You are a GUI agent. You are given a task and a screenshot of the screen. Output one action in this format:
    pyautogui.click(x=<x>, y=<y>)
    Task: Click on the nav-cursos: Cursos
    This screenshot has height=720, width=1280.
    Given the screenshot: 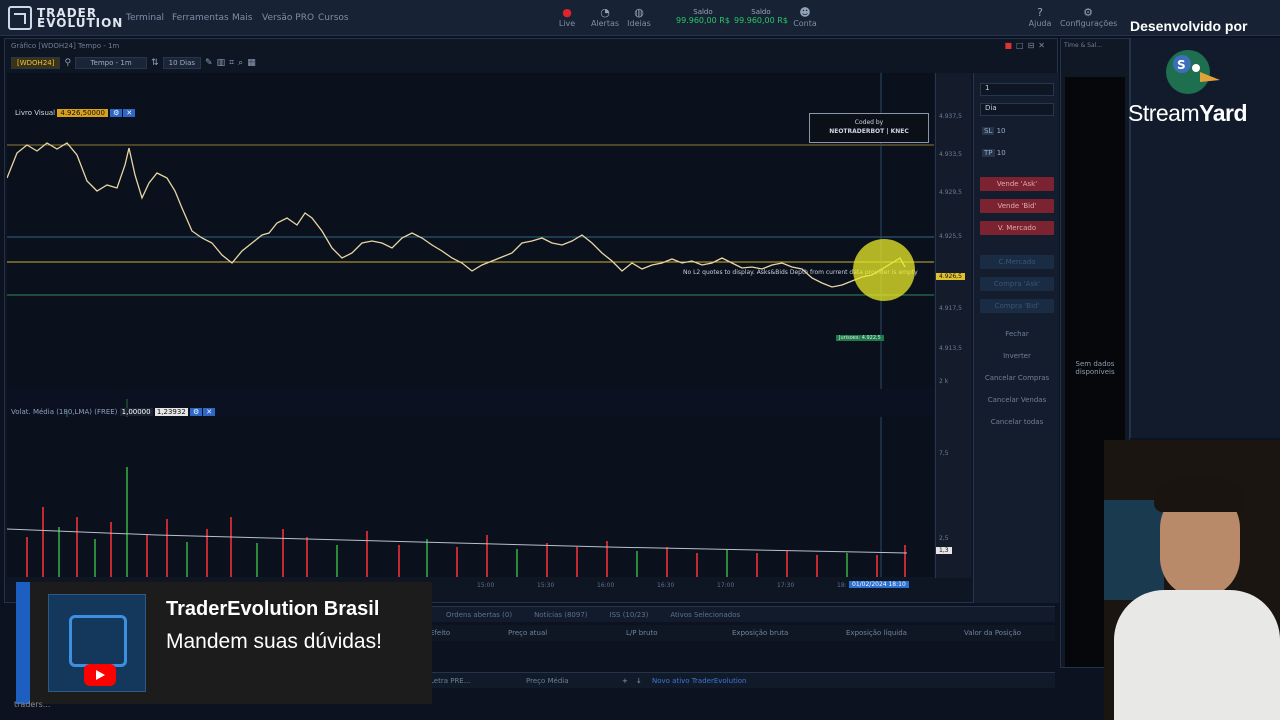 What is the action you would take?
    pyautogui.click(x=333, y=18)
    